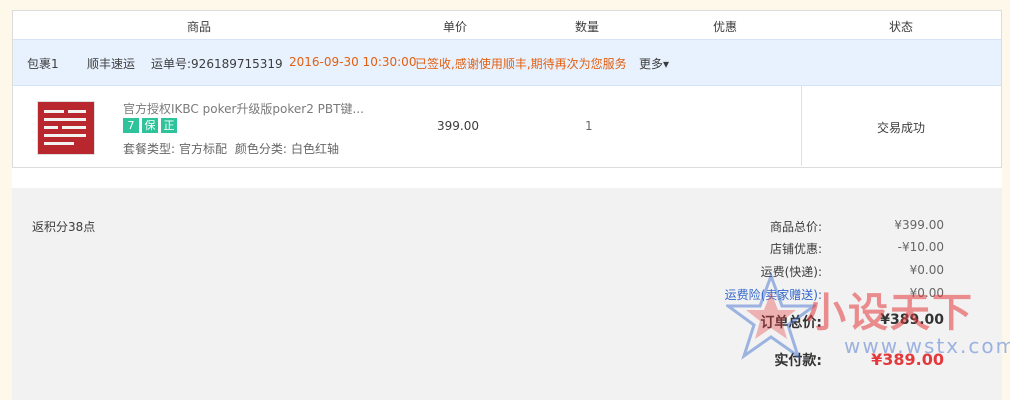  What do you see at coordinates (920, 247) in the screenshot?
I see `shop-discount-value: -¥10.00` at bounding box center [920, 247].